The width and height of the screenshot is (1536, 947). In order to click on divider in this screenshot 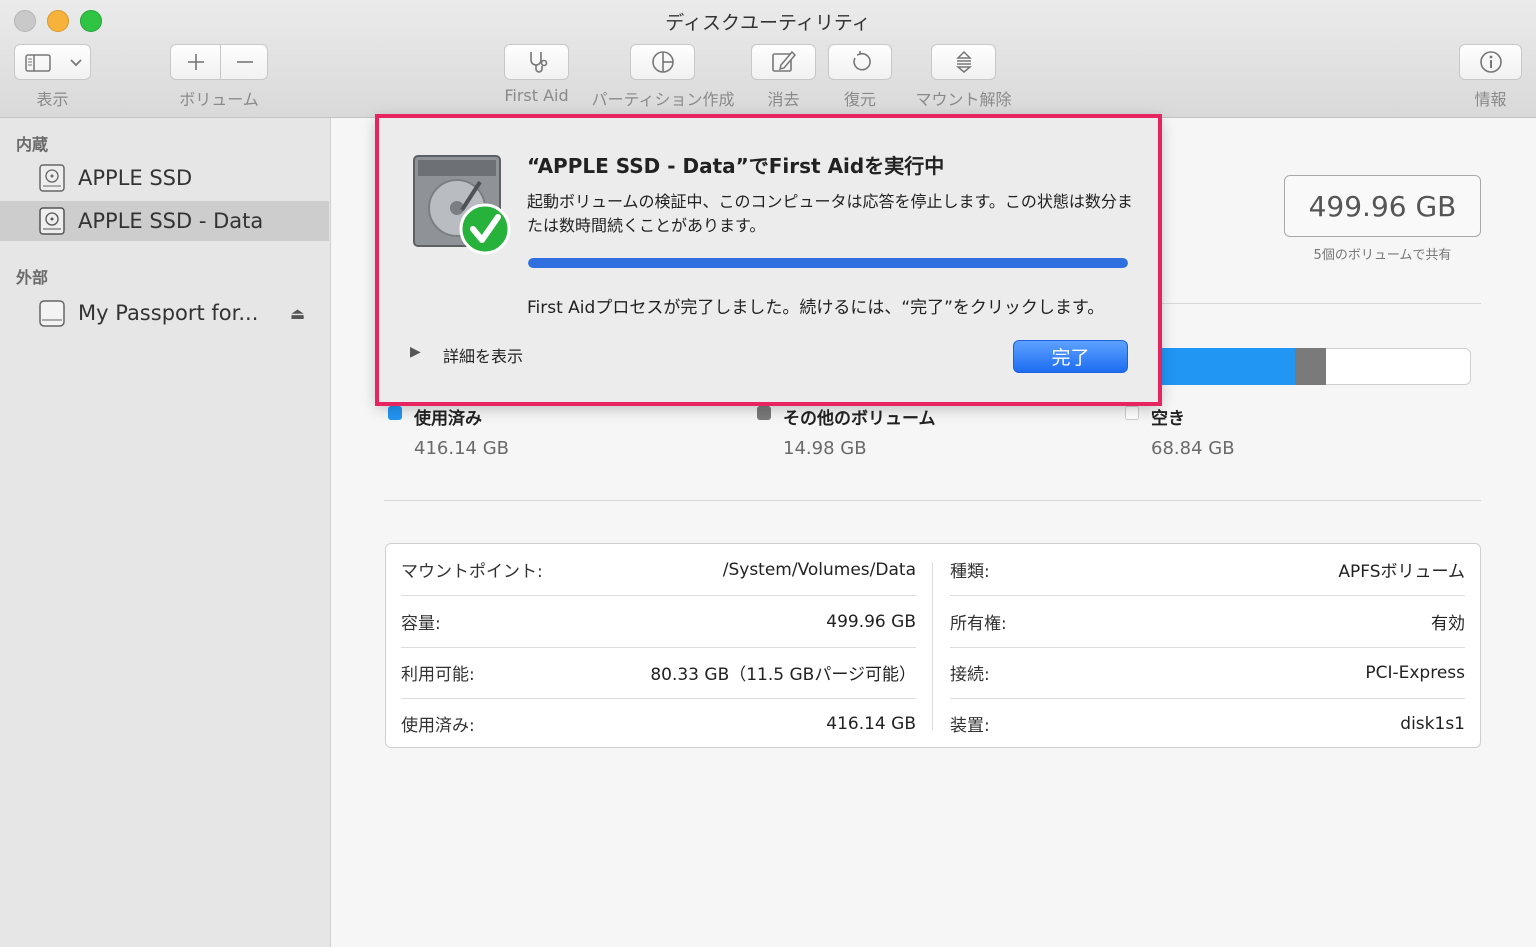, I will do `click(932, 500)`.